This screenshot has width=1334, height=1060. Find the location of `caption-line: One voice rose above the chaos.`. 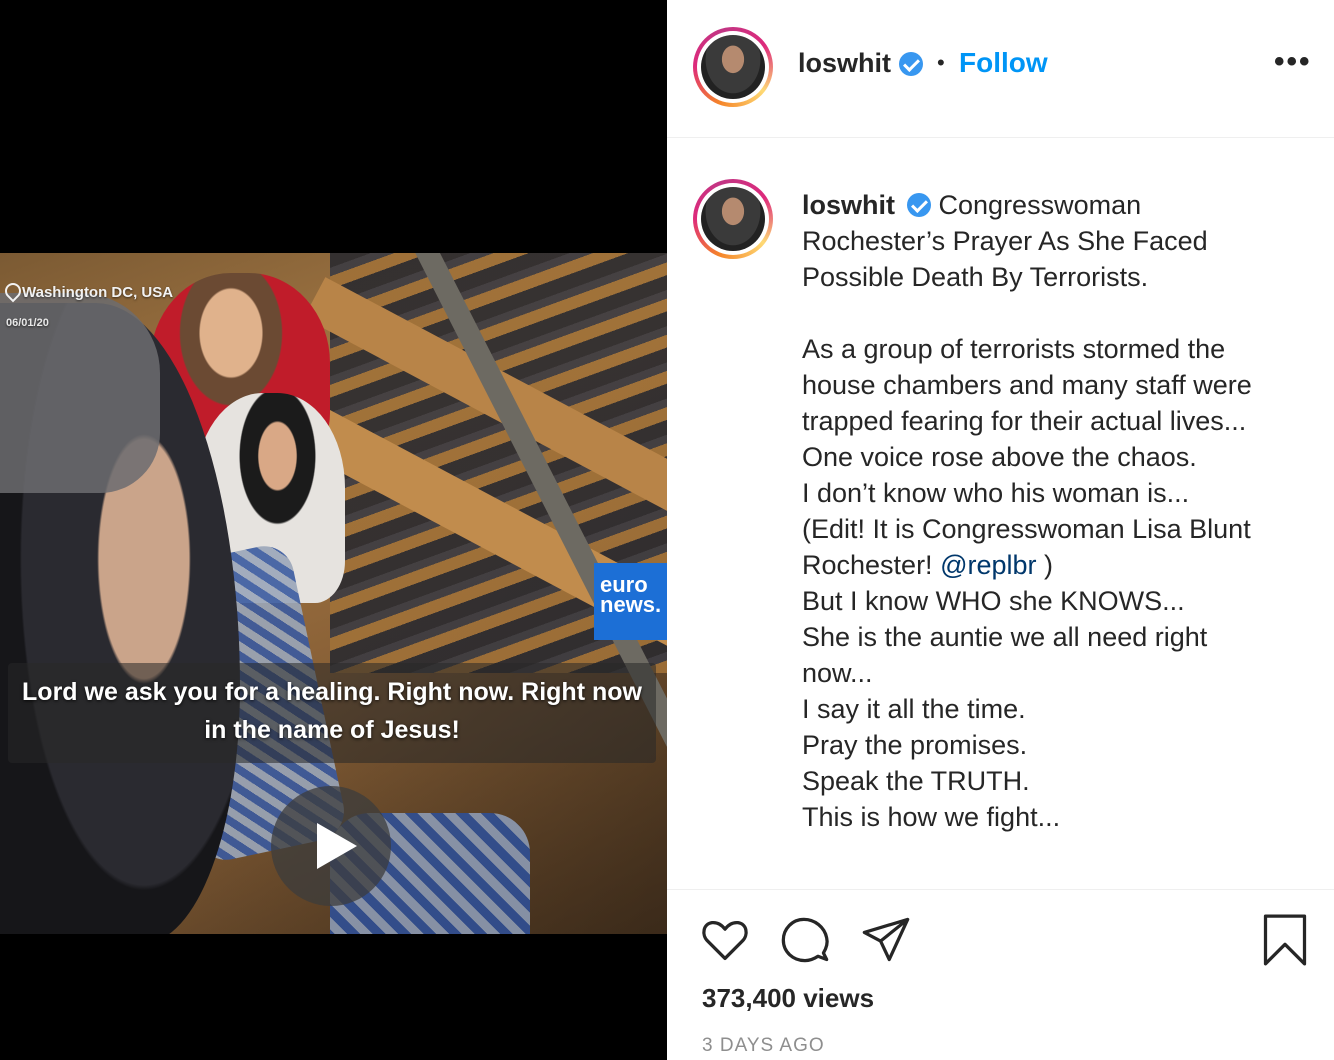

caption-line: One voice rose above the chaos. is located at coordinates (999, 457).